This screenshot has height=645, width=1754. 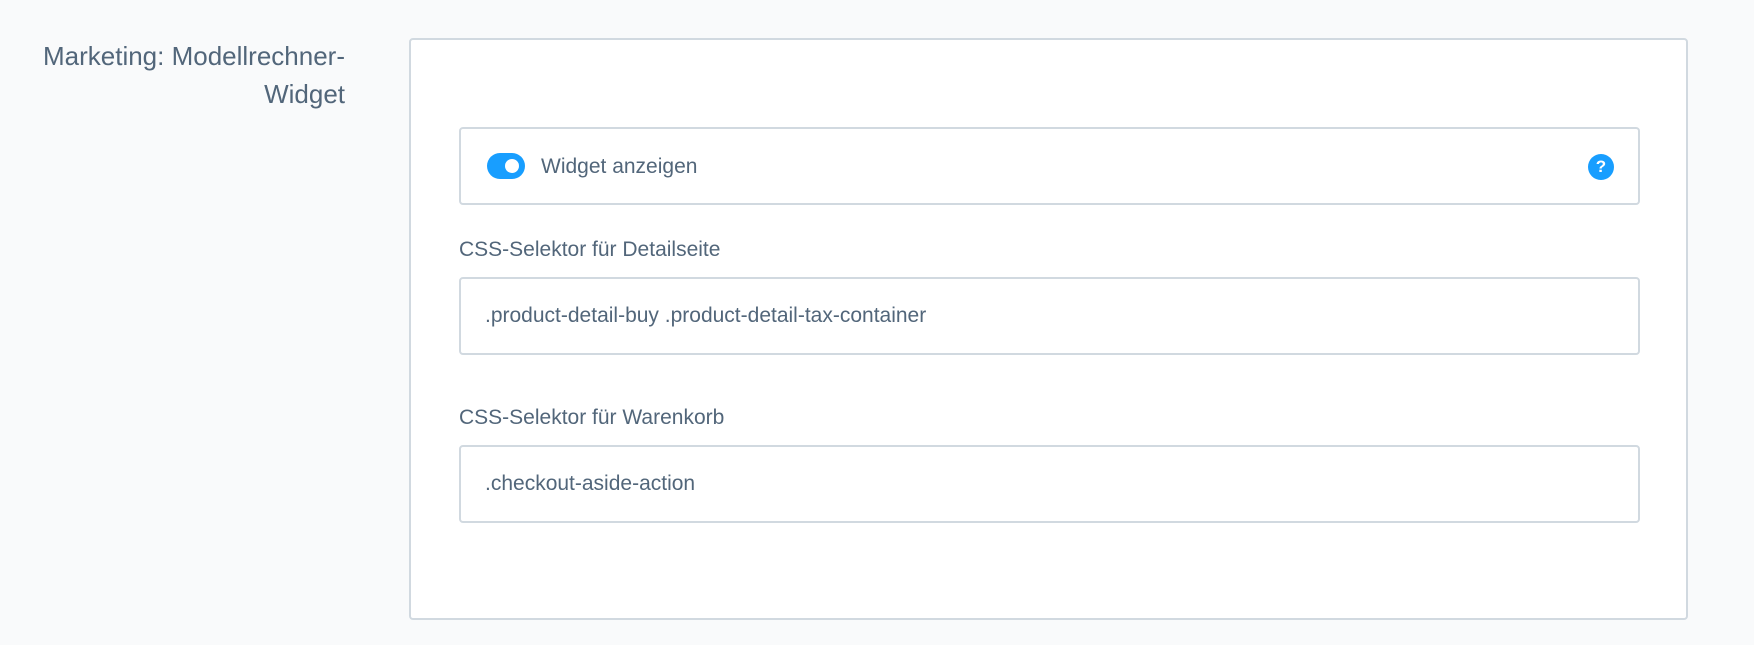 I want to click on detail-selector-input, so click(x=1049, y=316).